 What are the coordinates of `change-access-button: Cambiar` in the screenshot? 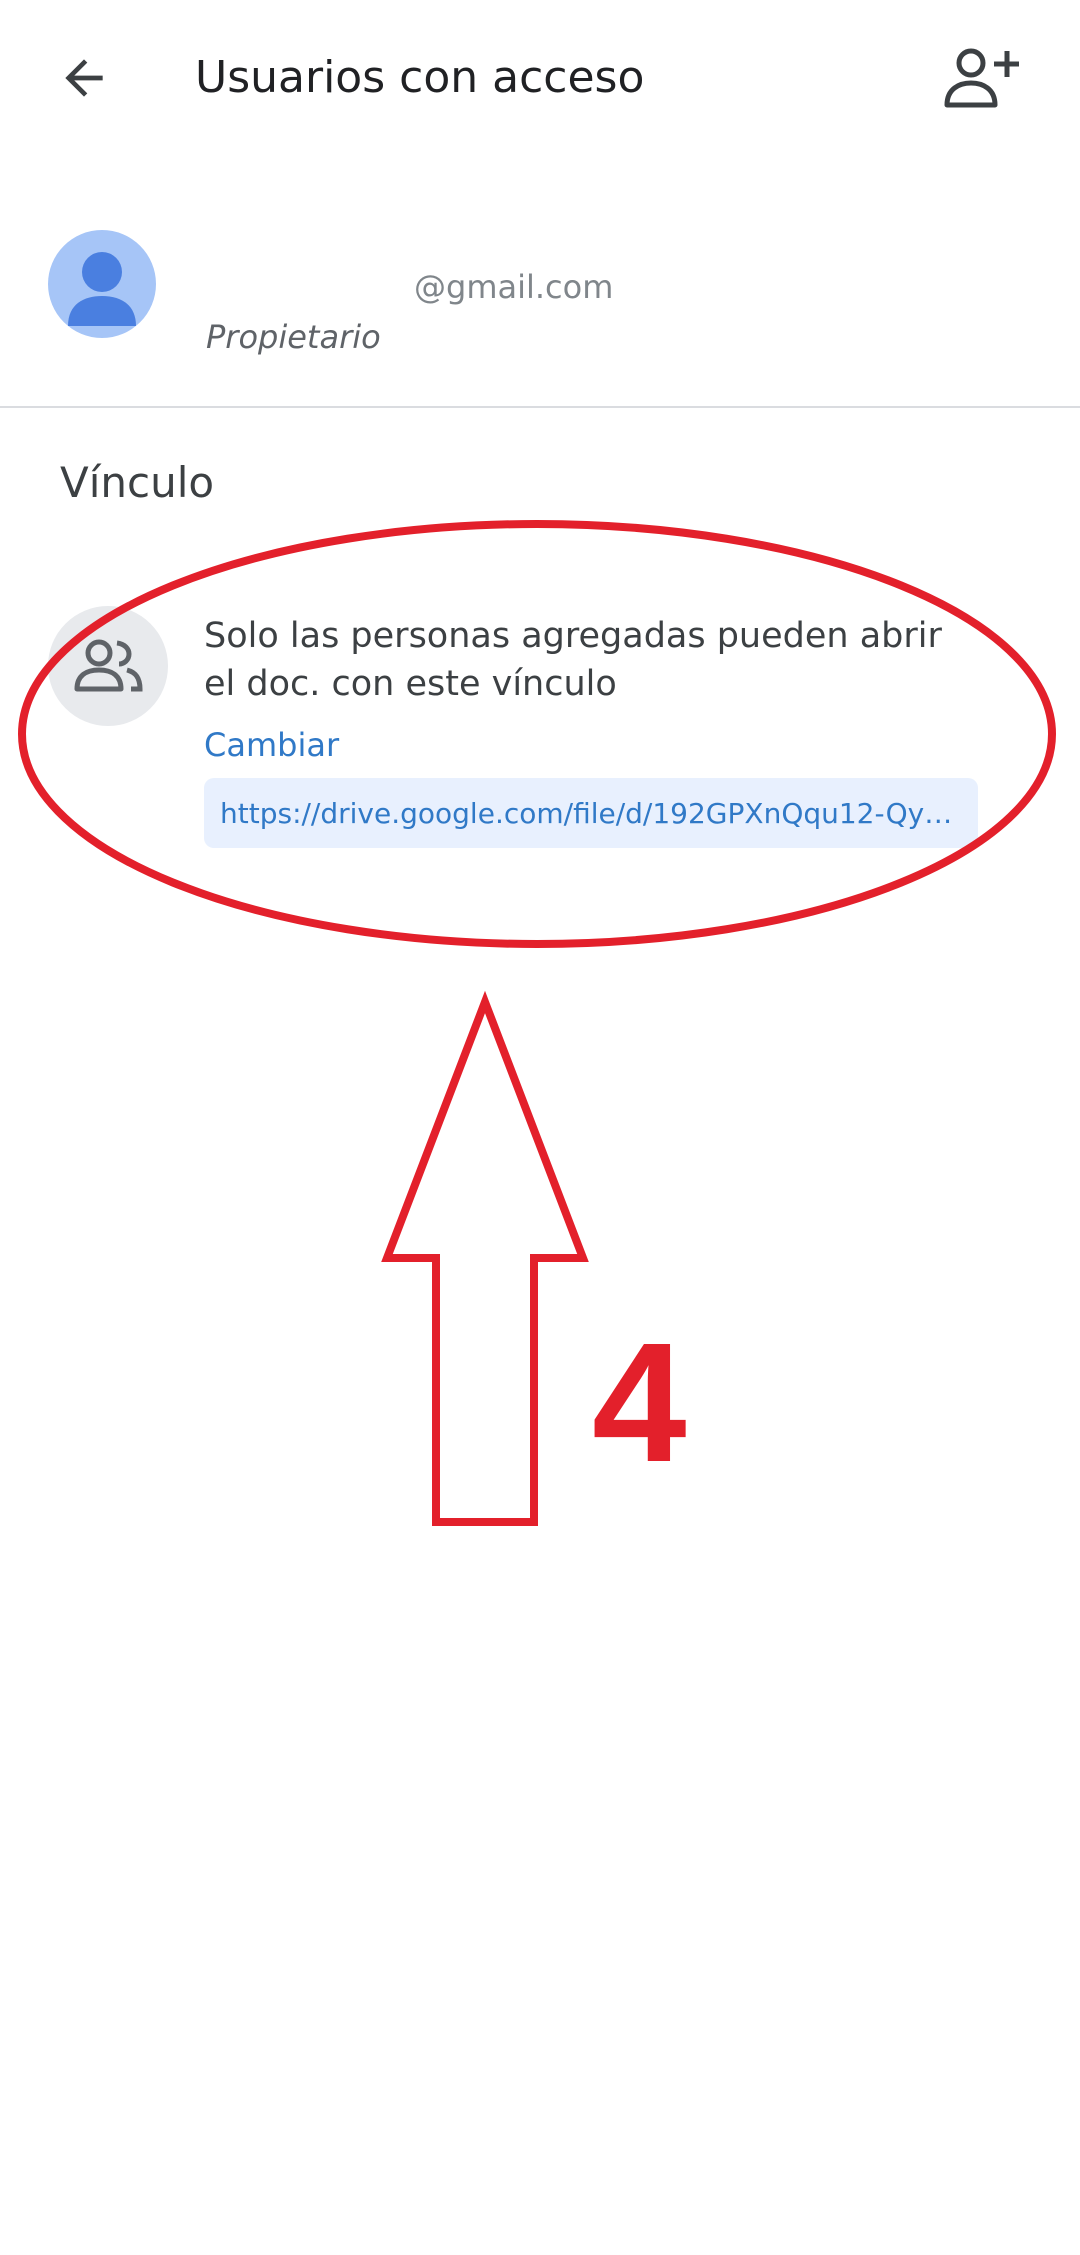 It's located at (271, 745).